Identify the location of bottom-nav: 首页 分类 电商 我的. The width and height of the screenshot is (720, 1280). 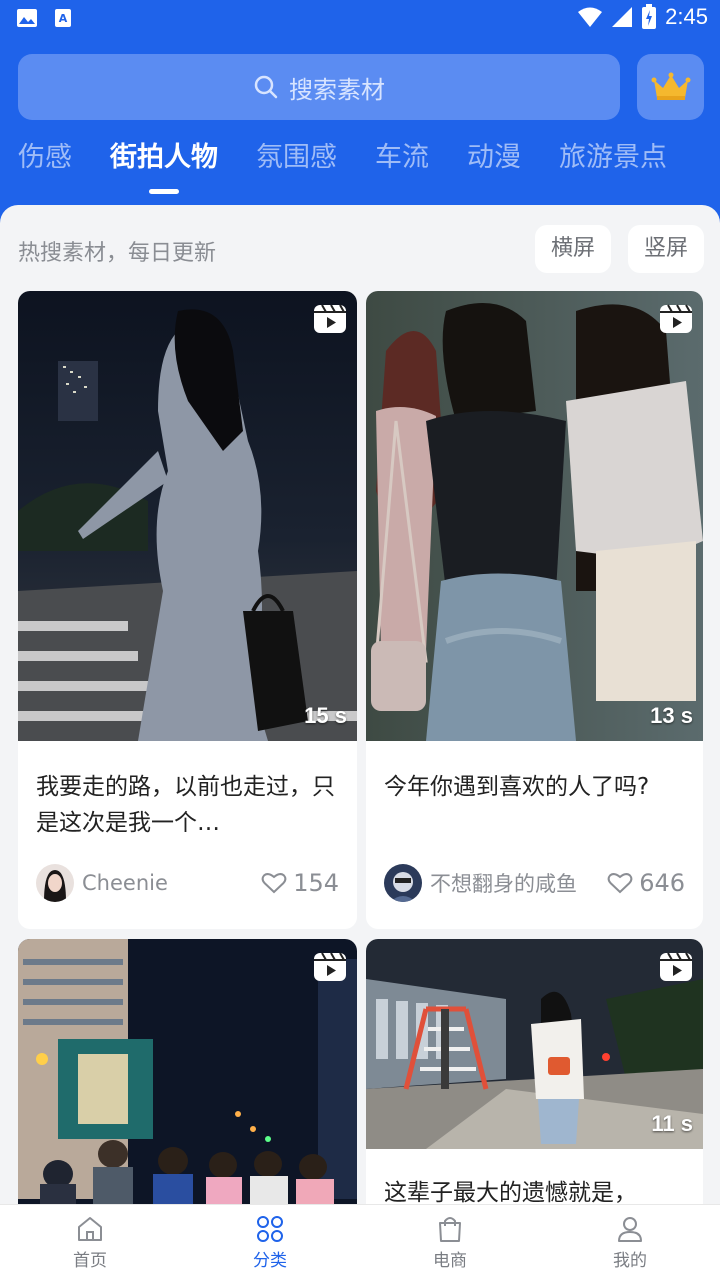
(360, 1242).